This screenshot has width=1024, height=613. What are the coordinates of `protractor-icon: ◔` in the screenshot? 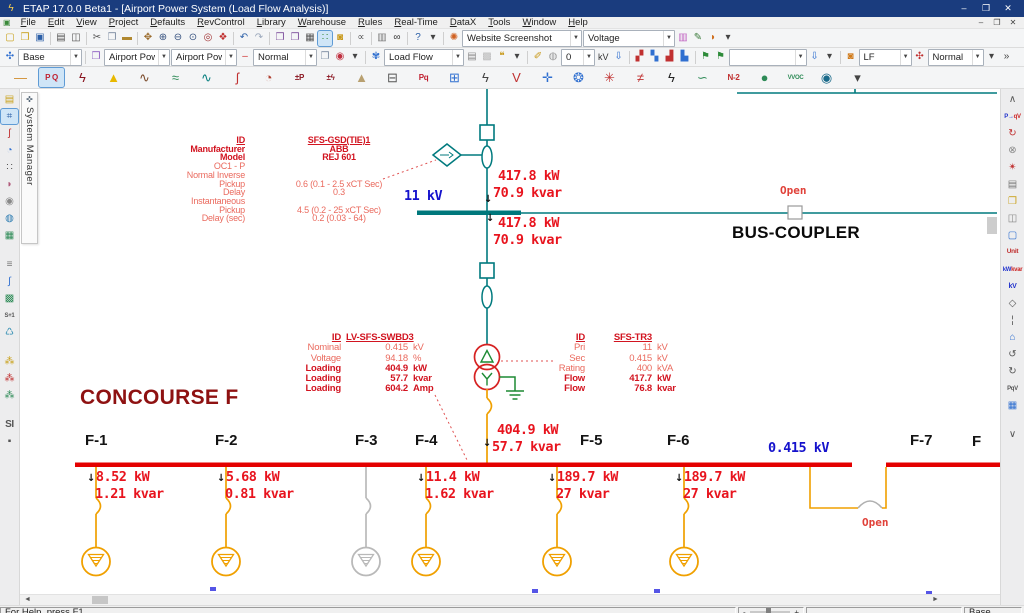 It's located at (9, 150).